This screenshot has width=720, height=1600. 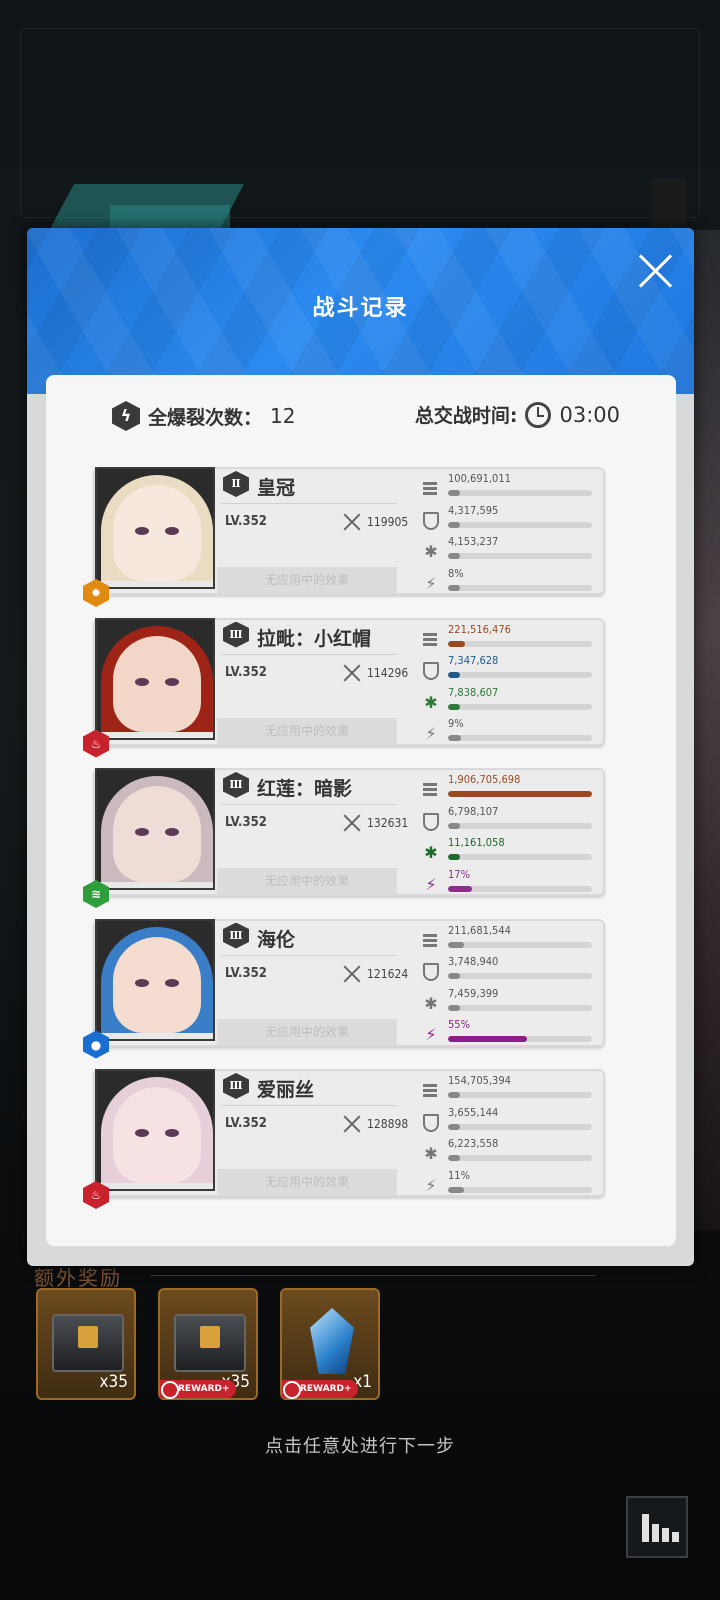 What do you see at coordinates (473, 692) in the screenshot?
I see `stat-value: 7,838,607` at bounding box center [473, 692].